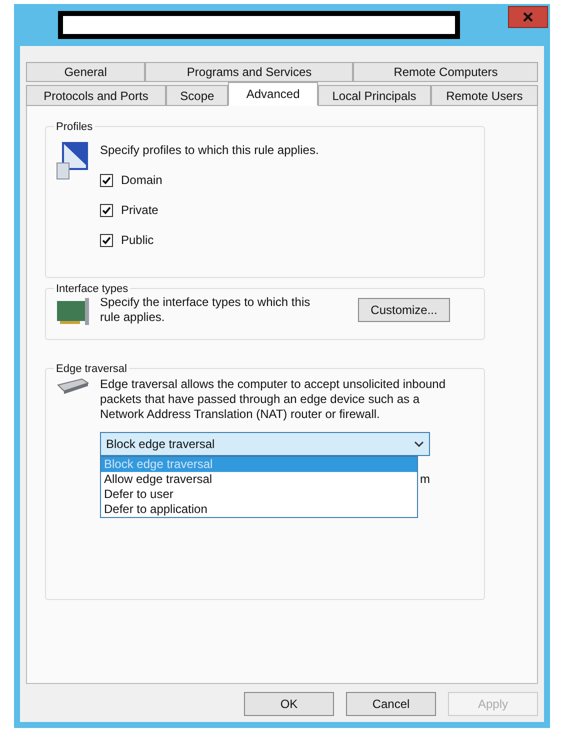 The image size is (562, 740). Describe the element at coordinates (259, 494) in the screenshot. I see `dropdown-option: Defer to user` at that location.